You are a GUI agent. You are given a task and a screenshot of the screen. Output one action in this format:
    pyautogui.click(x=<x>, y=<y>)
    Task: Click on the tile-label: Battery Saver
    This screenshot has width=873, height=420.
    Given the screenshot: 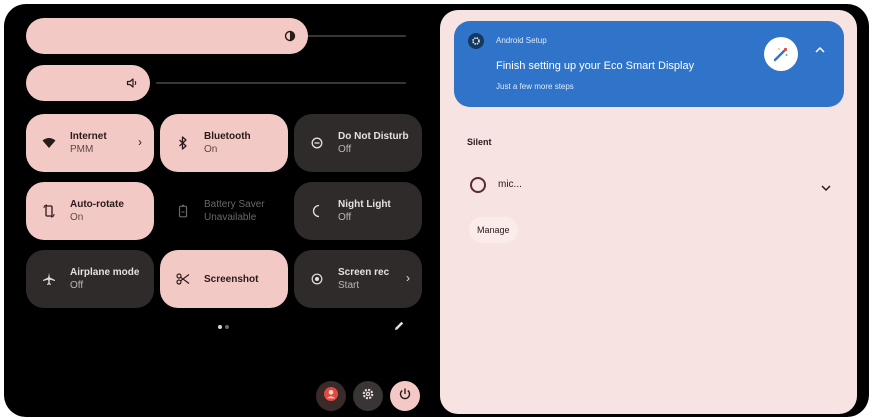 What is the action you would take?
    pyautogui.click(x=234, y=204)
    